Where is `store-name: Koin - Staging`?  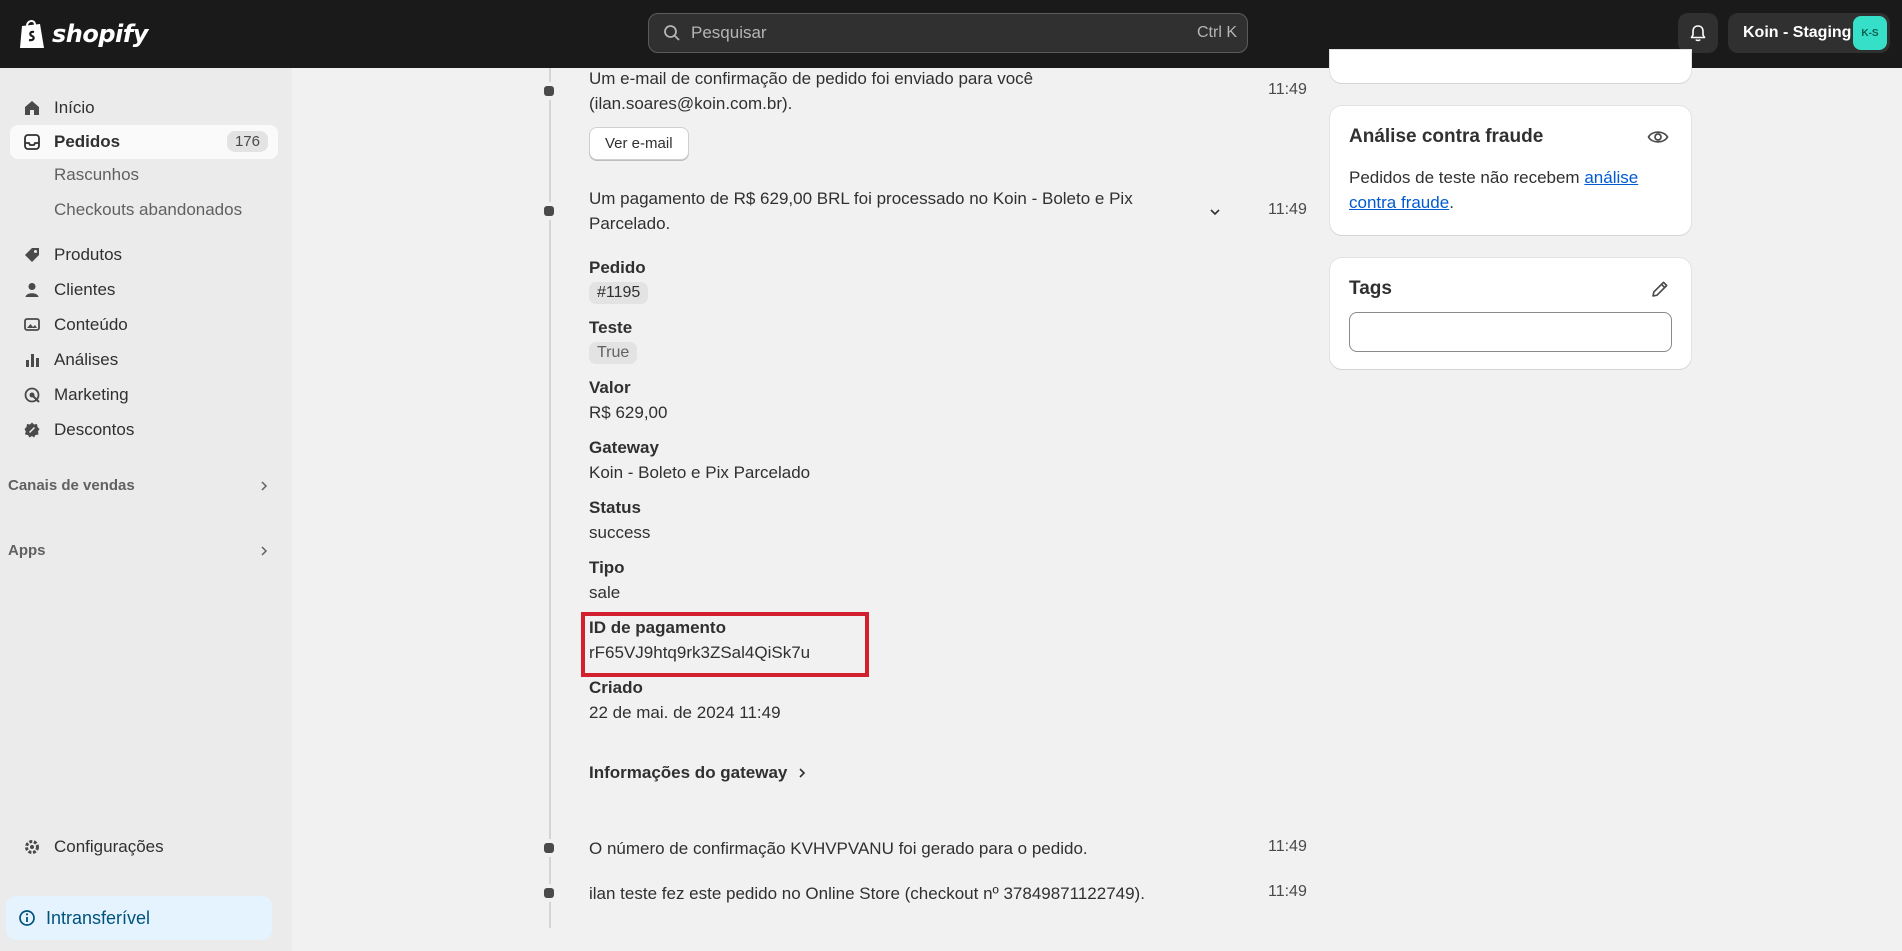 store-name: Koin - Staging is located at coordinates (1797, 32).